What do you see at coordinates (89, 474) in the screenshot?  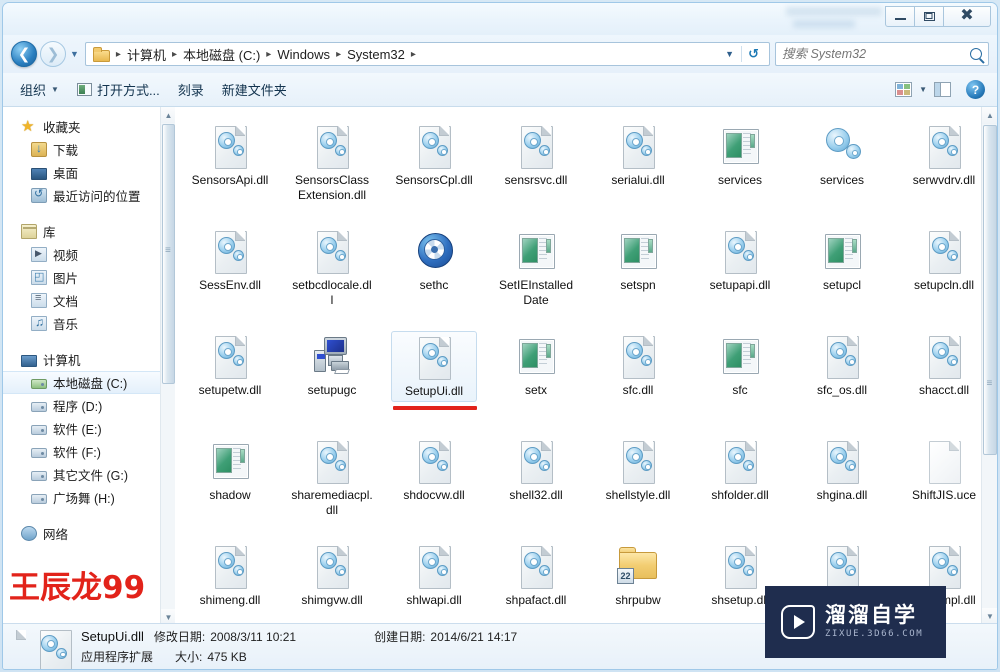 I see `sidebar-item-14: 其它文件 (G:)` at bounding box center [89, 474].